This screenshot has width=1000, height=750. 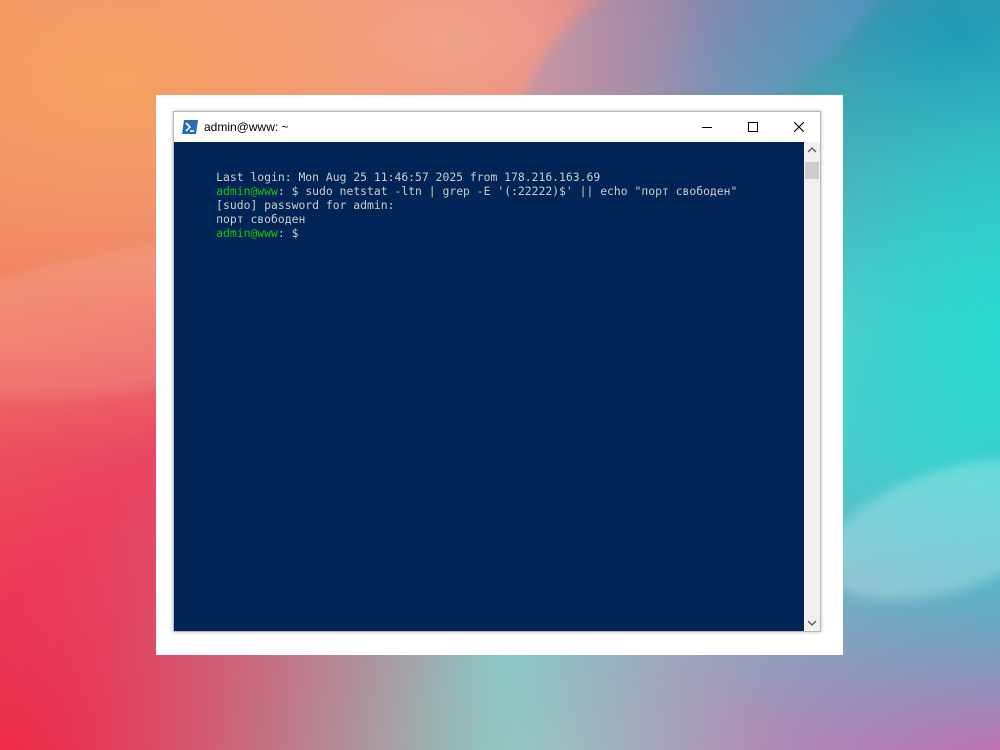 I want to click on terminal-line: [sudo] password for admin:, so click(x=284, y=198).